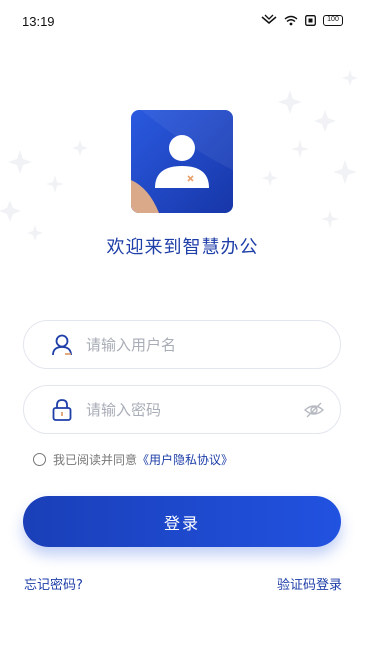 This screenshot has width=365, height=650. Describe the element at coordinates (62, 410) in the screenshot. I see `lock-icon` at that location.